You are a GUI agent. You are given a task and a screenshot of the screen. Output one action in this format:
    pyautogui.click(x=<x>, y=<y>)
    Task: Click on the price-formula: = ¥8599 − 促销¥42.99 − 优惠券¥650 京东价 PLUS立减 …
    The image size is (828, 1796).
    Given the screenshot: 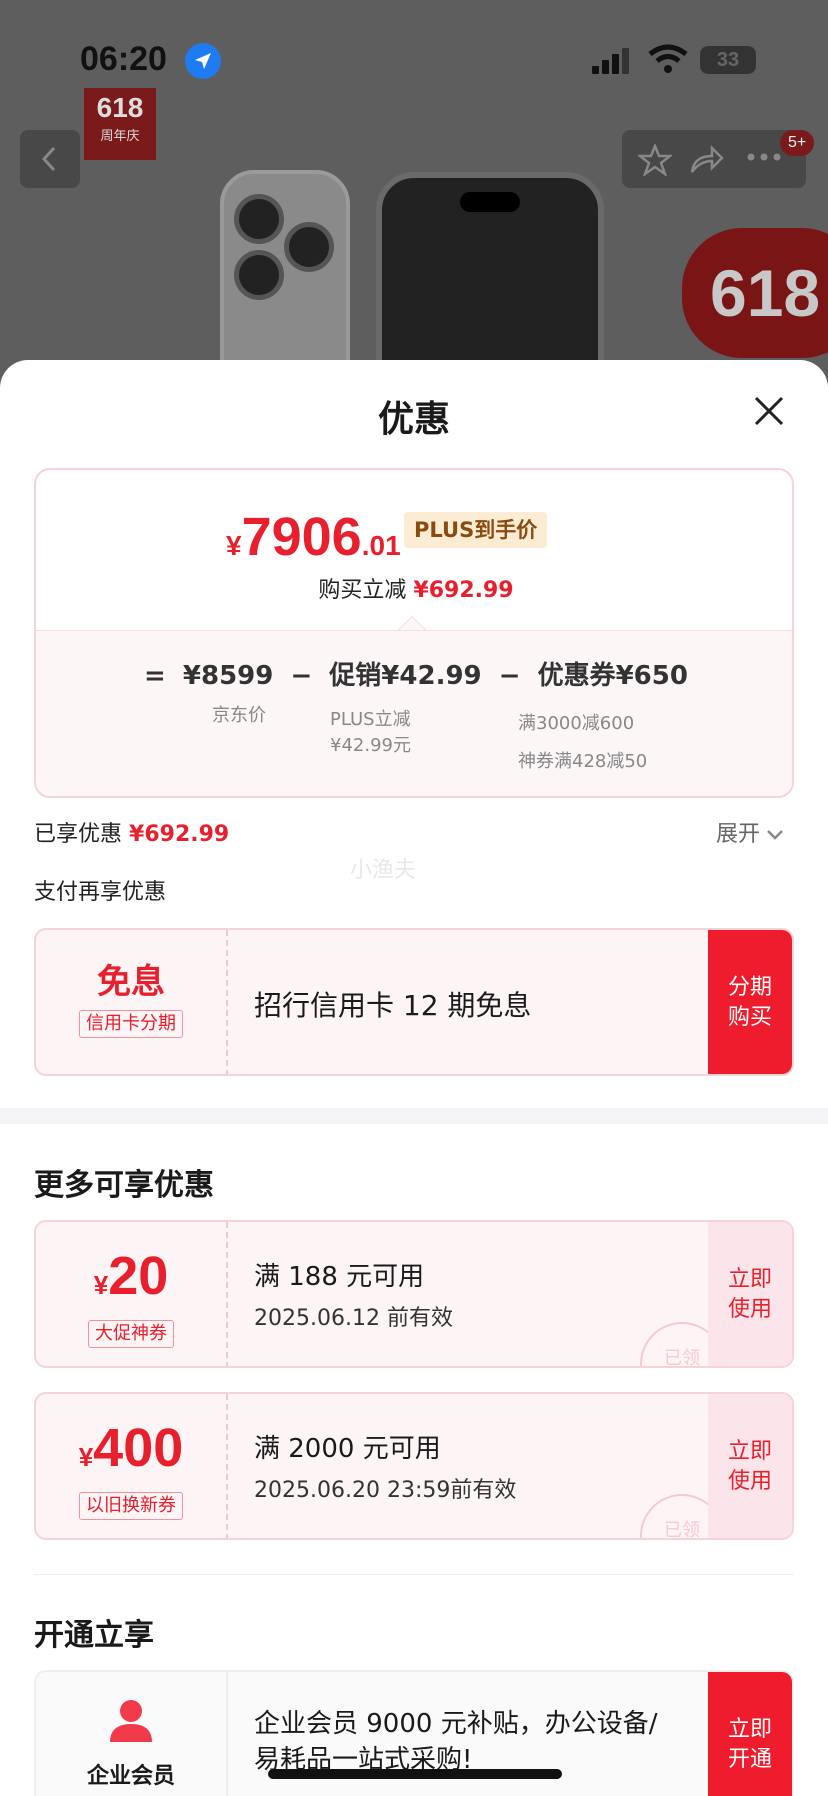 What is the action you would take?
    pyautogui.click(x=414, y=713)
    